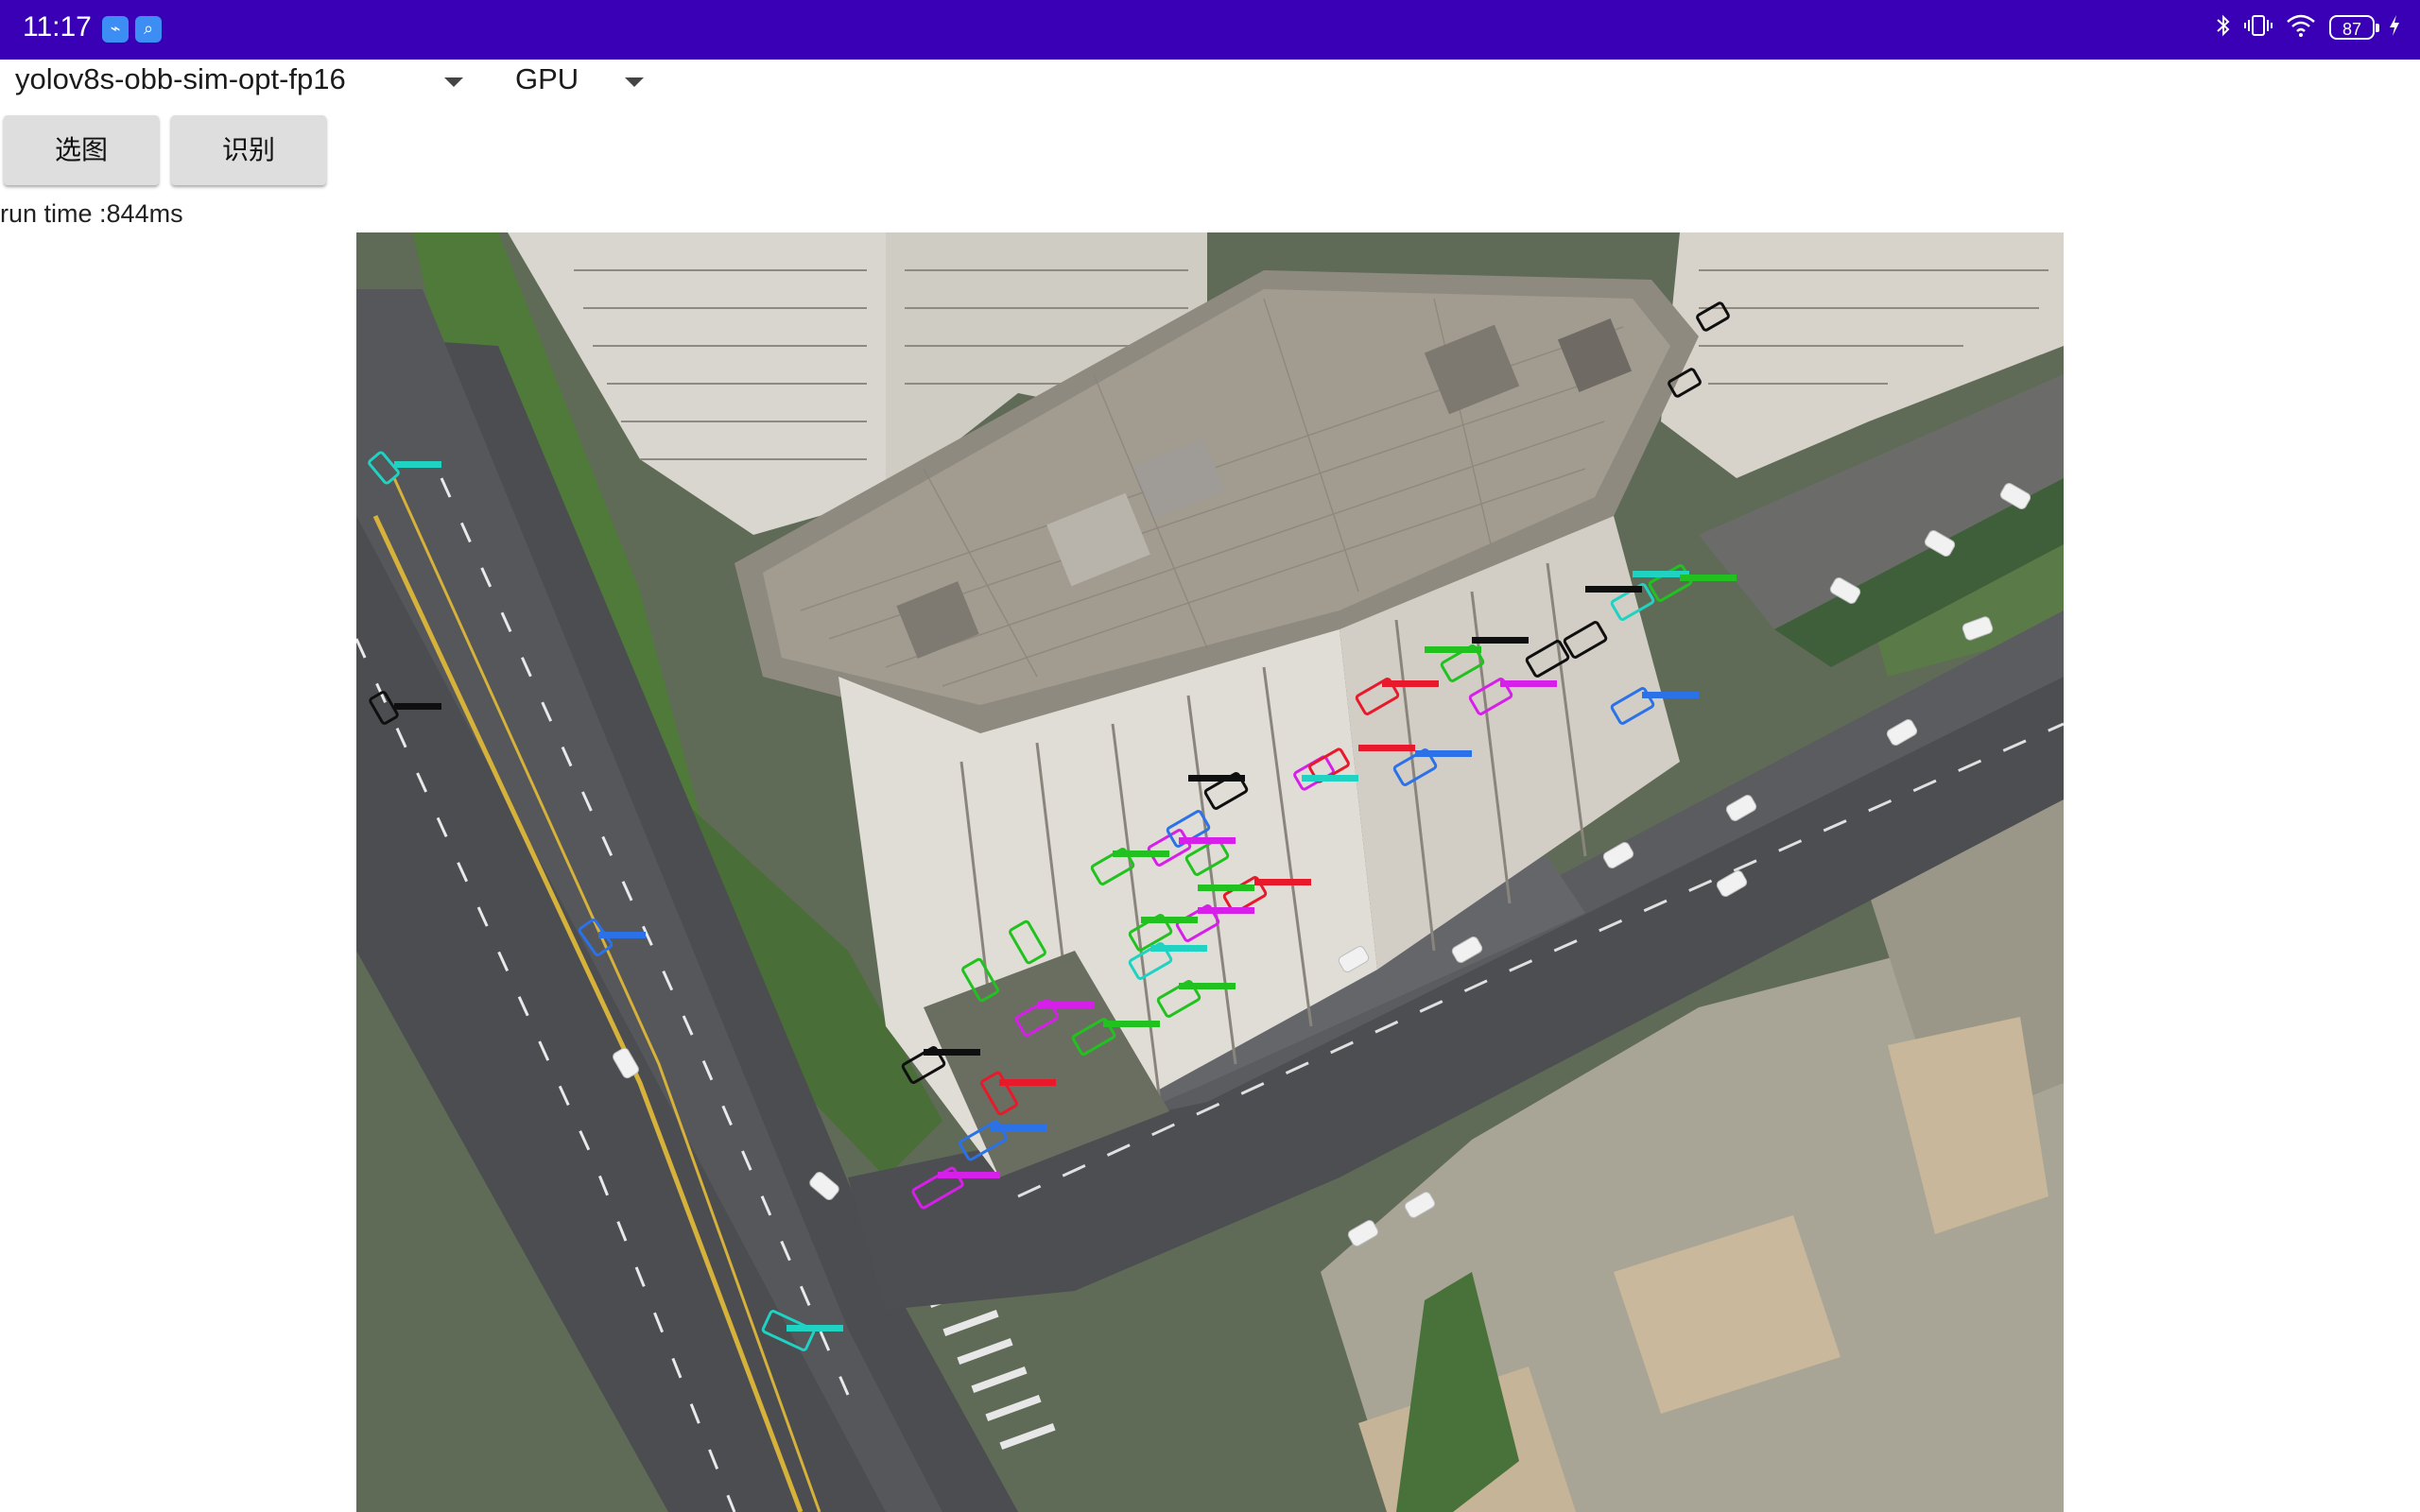 This screenshot has width=2420, height=1512. Describe the element at coordinates (1210, 30) in the screenshot. I see `status-bar: 11:17 ⌁ ⌕ 87` at that location.